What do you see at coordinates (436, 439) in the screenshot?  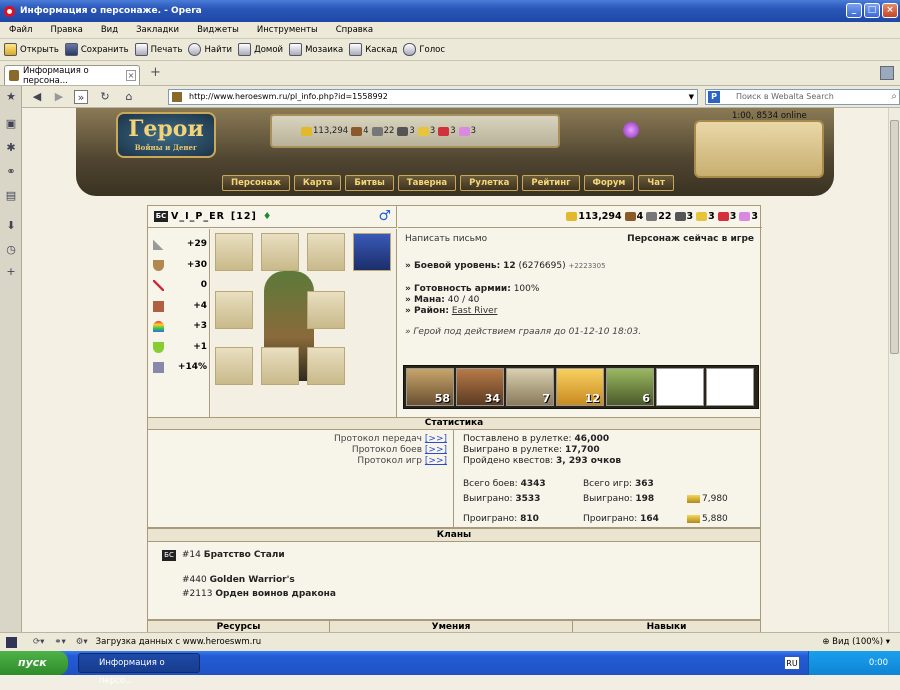 I see `protocol-transfers-link: [>>]` at bounding box center [436, 439].